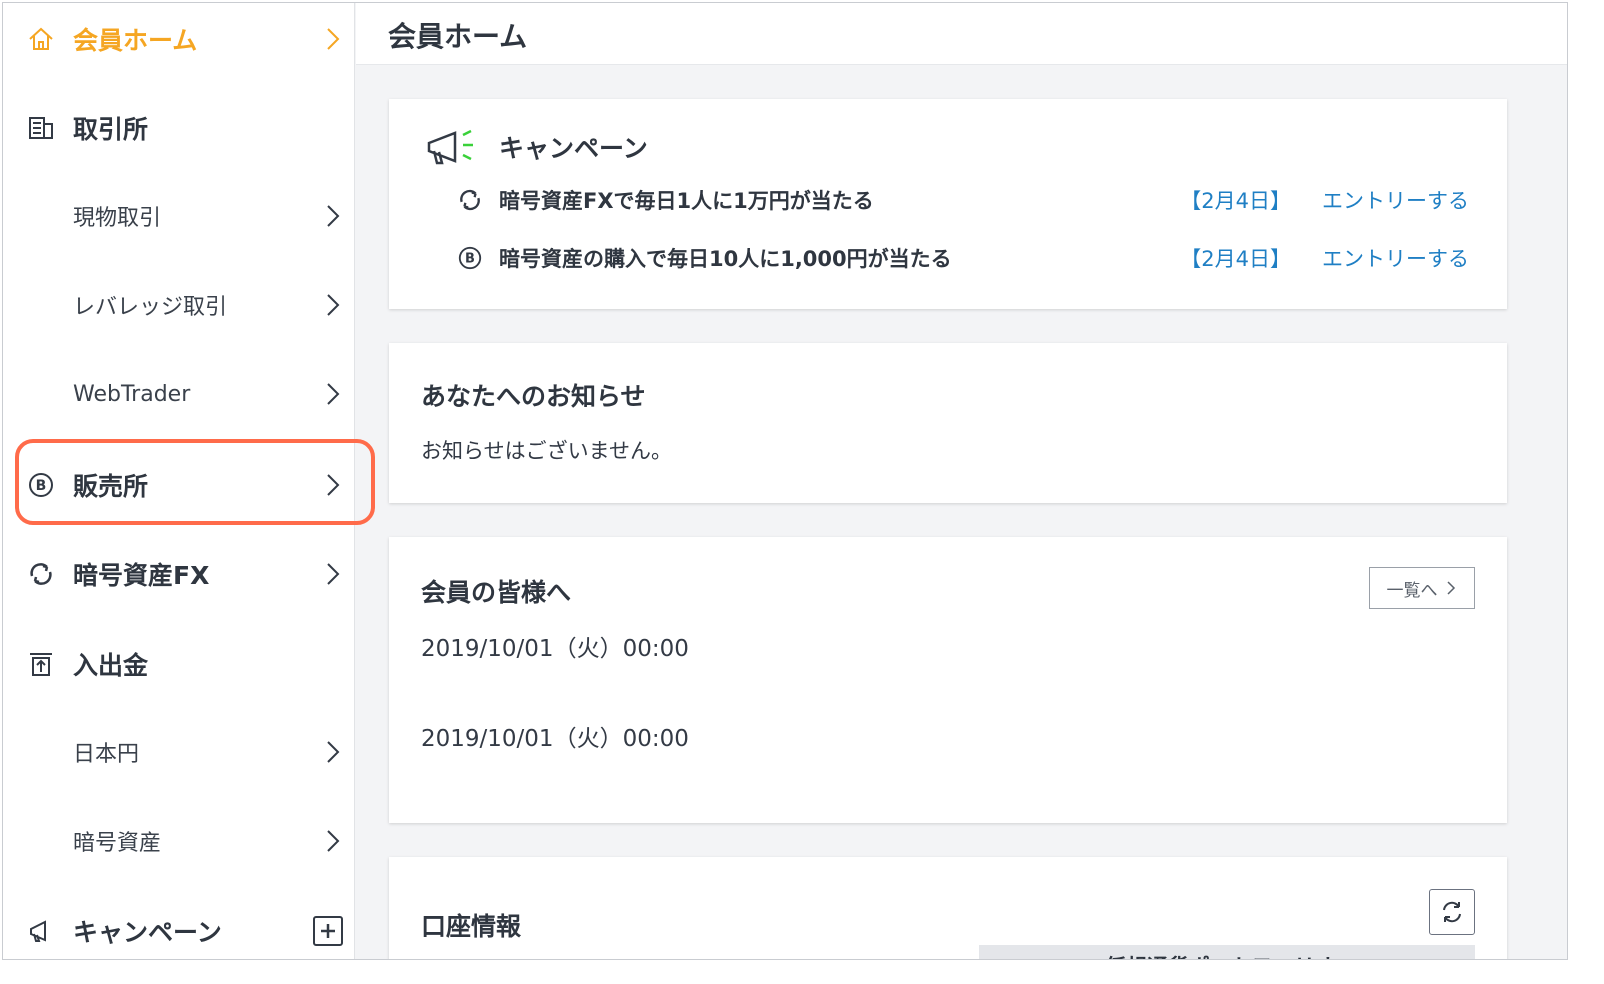  I want to click on sidebar-section-label: 入出金, so click(111, 665).